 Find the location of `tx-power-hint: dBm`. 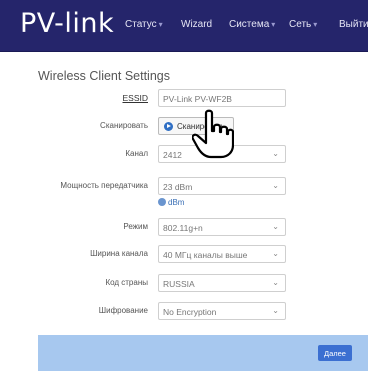

tx-power-hint: dBm is located at coordinates (171, 202).